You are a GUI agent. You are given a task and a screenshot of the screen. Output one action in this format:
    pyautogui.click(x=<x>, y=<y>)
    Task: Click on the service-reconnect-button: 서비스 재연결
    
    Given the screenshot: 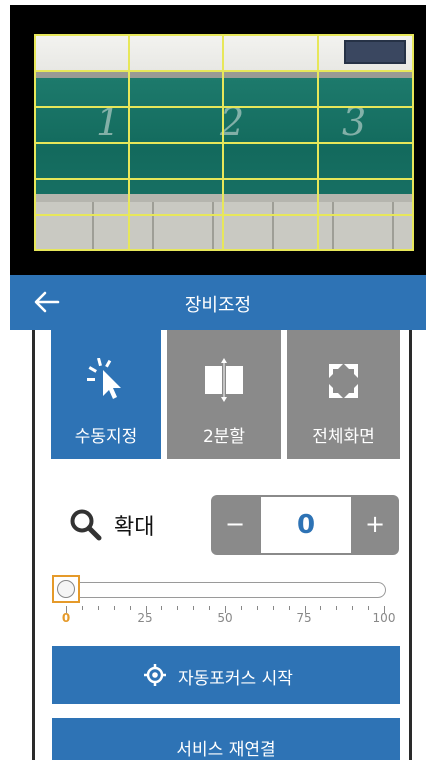 What is the action you would take?
    pyautogui.click(x=226, y=739)
    